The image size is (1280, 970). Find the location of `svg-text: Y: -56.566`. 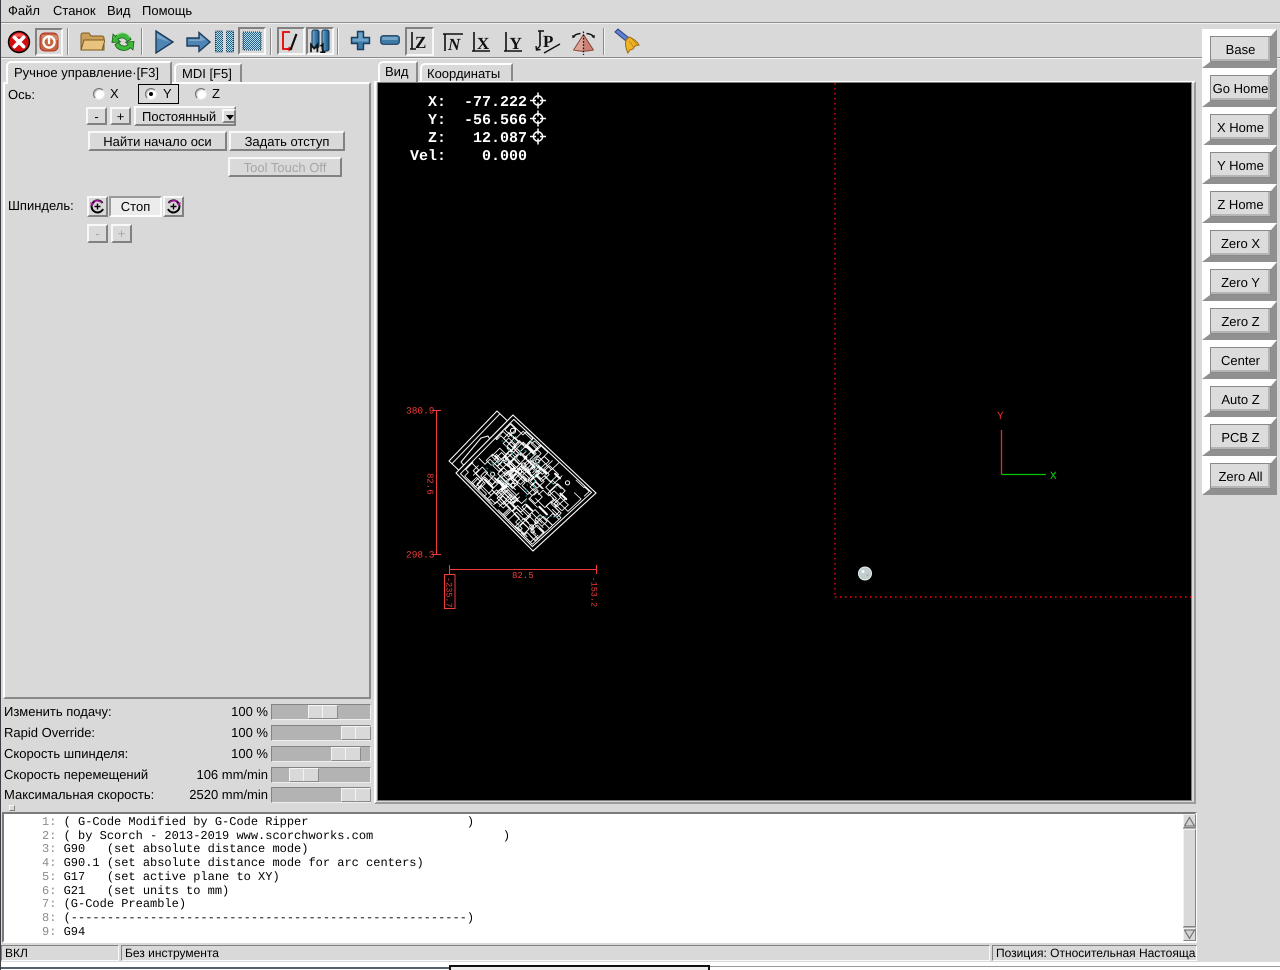

svg-text: Y: -56.566 is located at coordinates (464, 120).